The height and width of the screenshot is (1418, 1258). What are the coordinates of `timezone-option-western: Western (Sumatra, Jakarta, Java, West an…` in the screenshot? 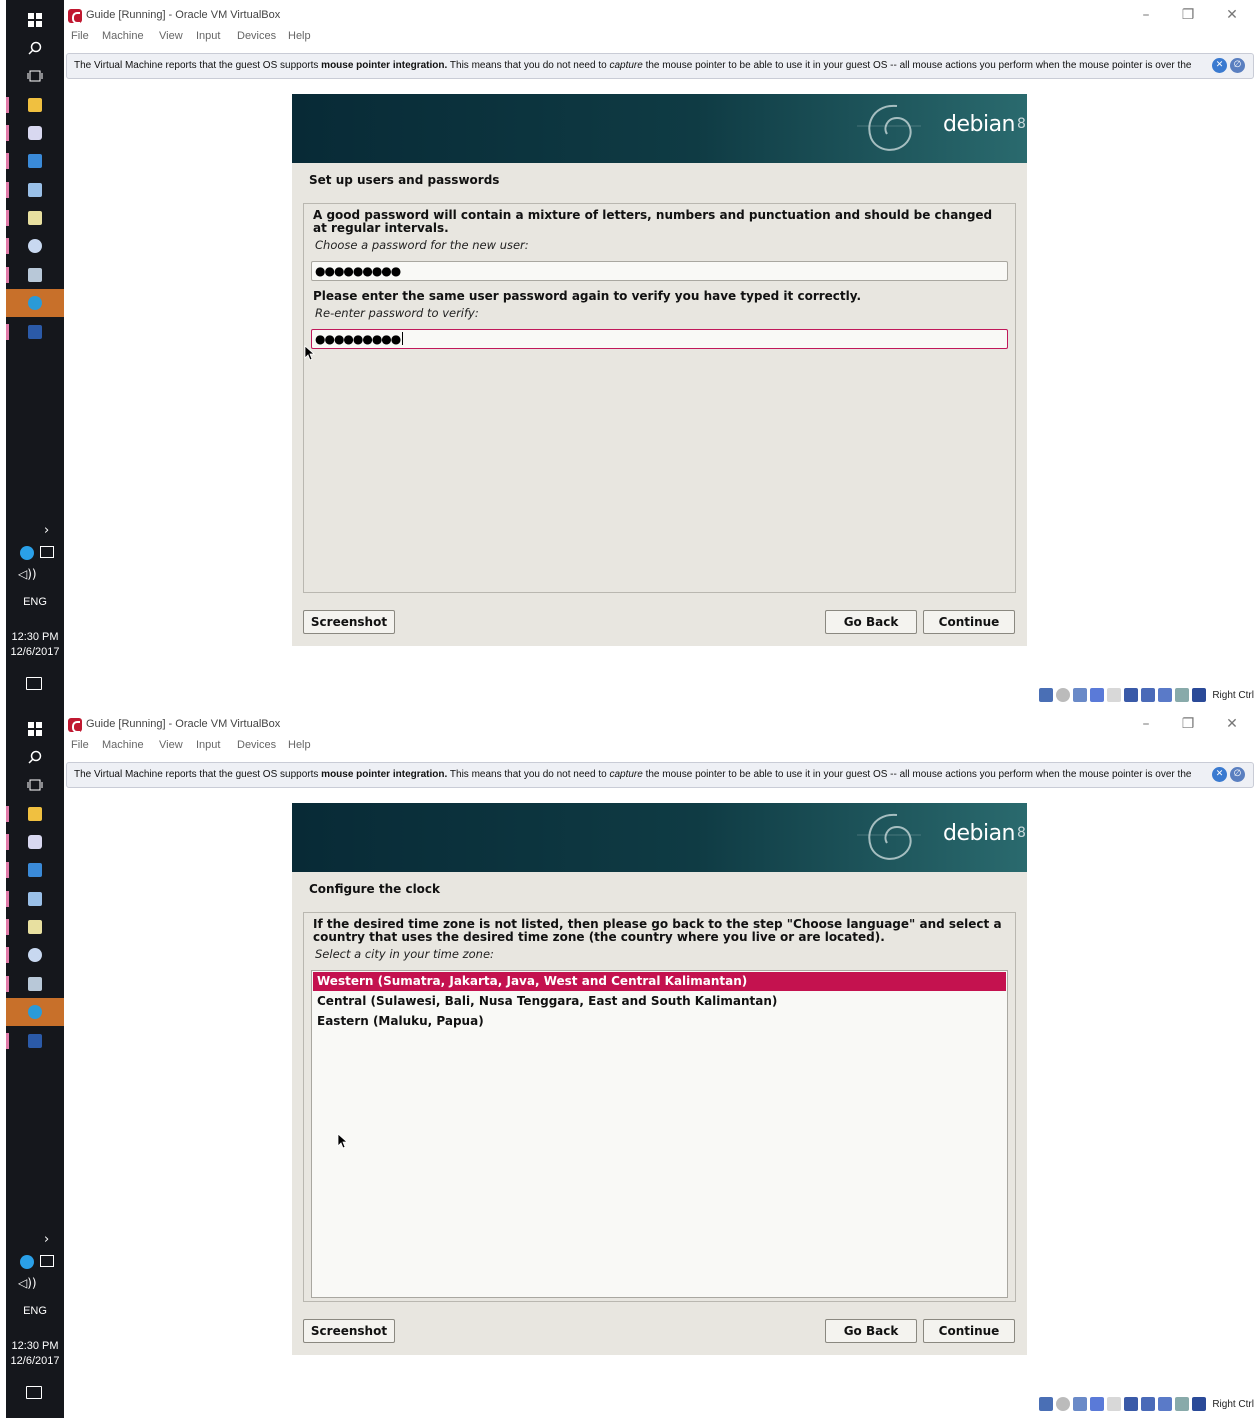 It's located at (659, 981).